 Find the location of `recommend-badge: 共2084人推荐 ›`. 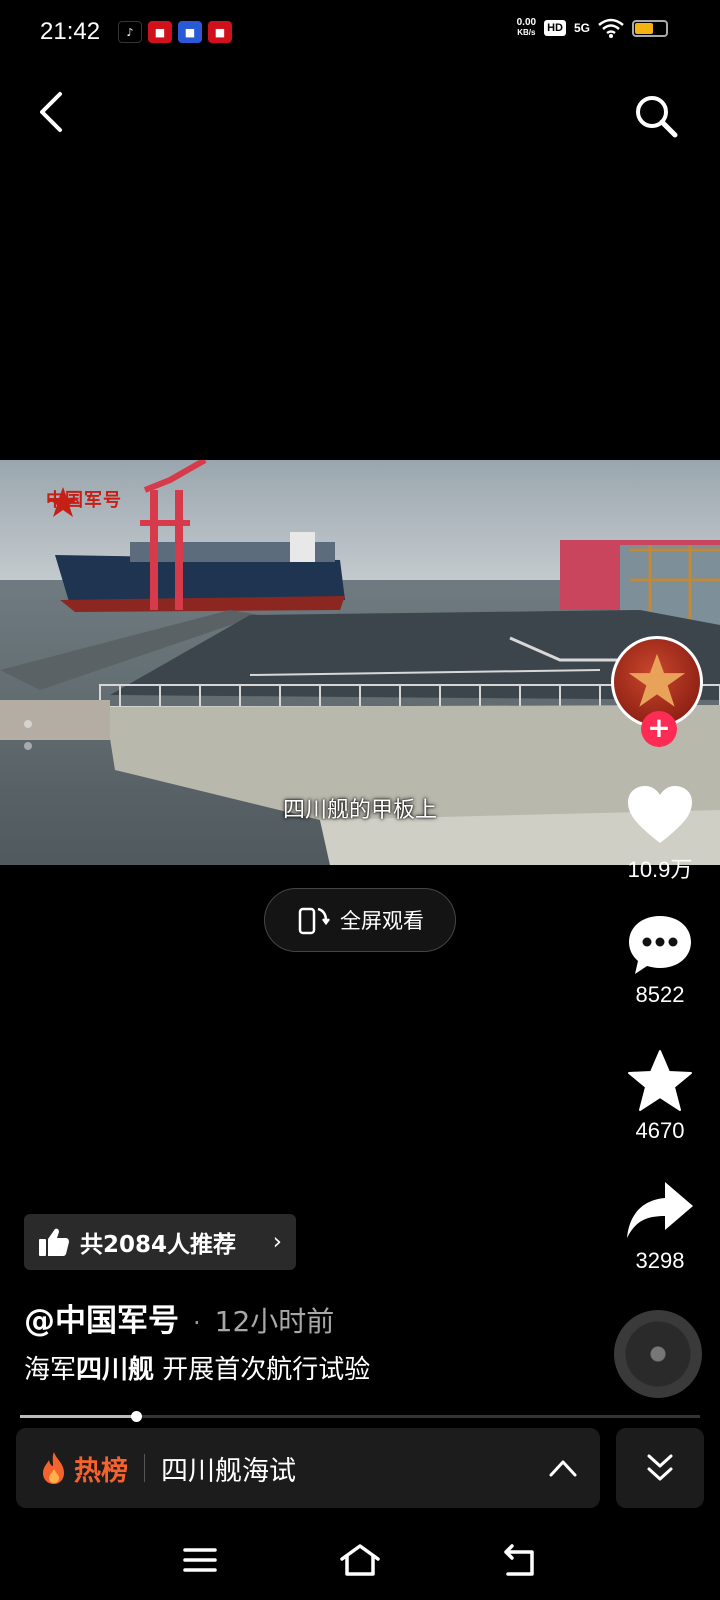

recommend-badge: 共2084人推荐 › is located at coordinates (160, 1242).